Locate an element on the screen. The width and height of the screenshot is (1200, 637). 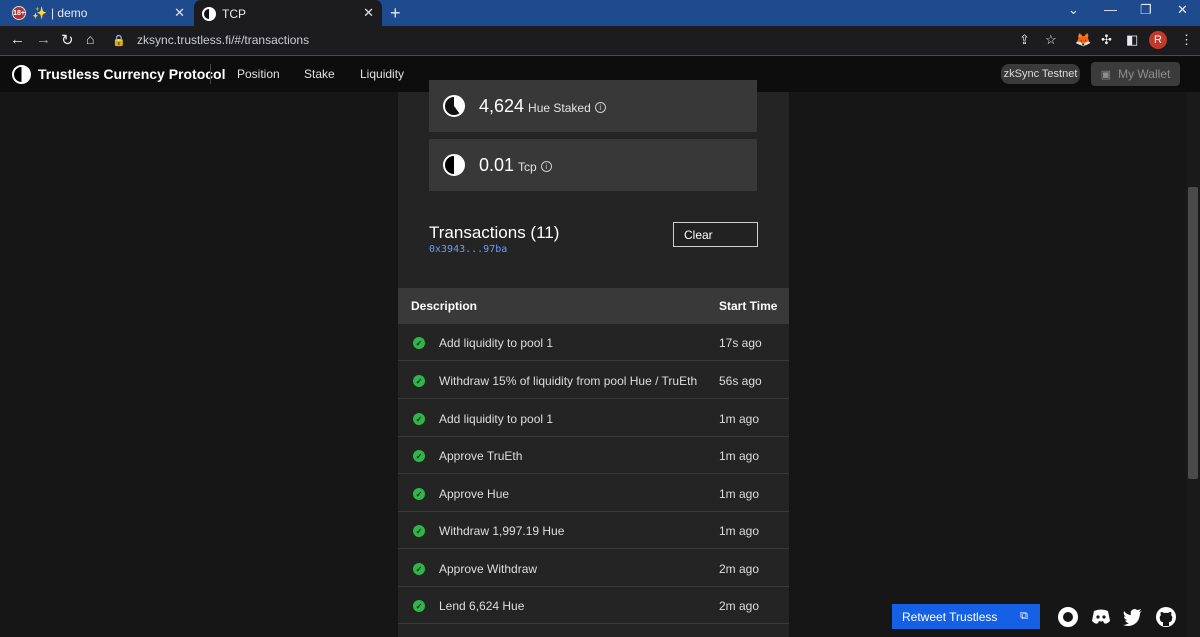
network-badge: zkSync Testnet is located at coordinates (1040, 74).